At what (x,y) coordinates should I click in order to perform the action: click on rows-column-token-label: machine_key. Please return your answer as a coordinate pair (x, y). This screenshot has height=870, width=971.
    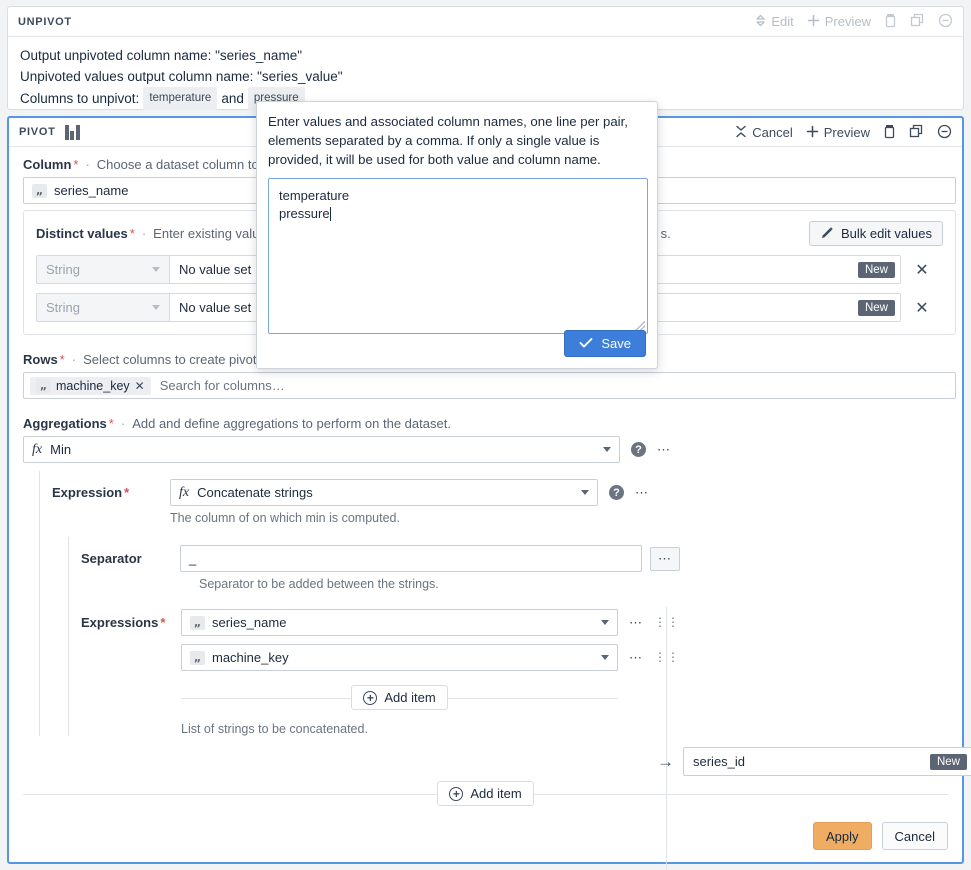
    Looking at the image, I should click on (93, 385).